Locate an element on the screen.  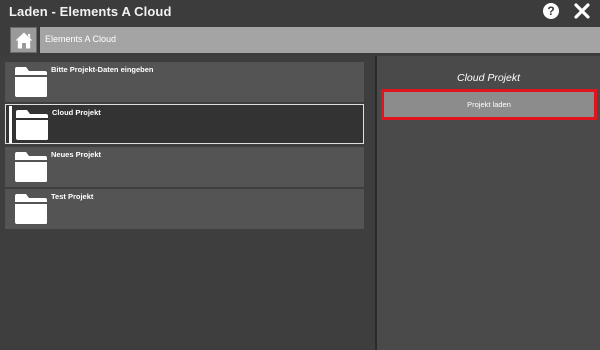
home-icon is located at coordinates (24, 40).